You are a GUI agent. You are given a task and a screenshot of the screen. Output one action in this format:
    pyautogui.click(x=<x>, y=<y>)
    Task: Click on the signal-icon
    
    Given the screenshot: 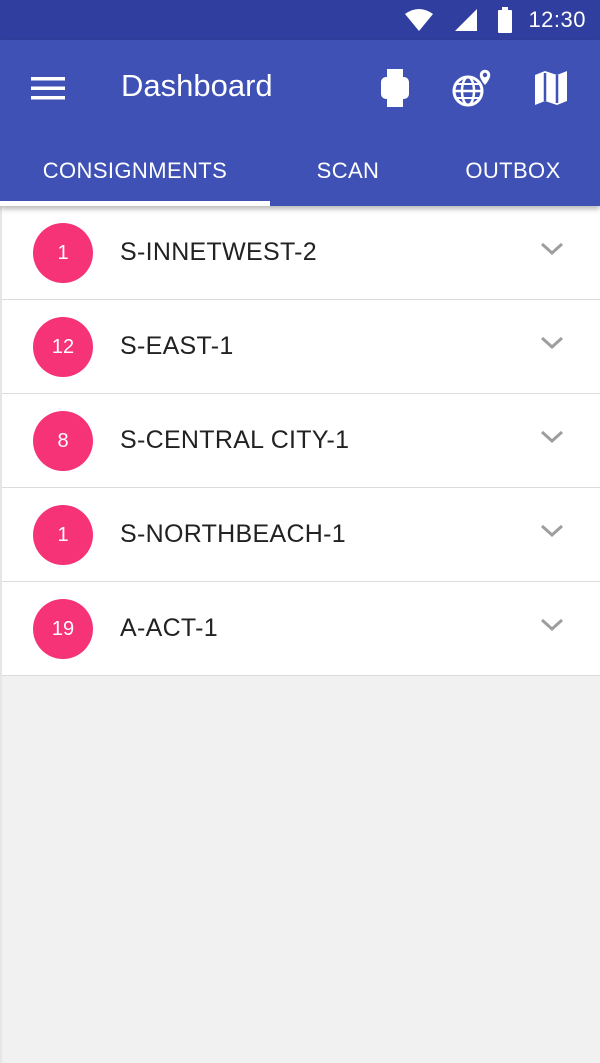 What is the action you would take?
    pyautogui.click(x=466, y=20)
    